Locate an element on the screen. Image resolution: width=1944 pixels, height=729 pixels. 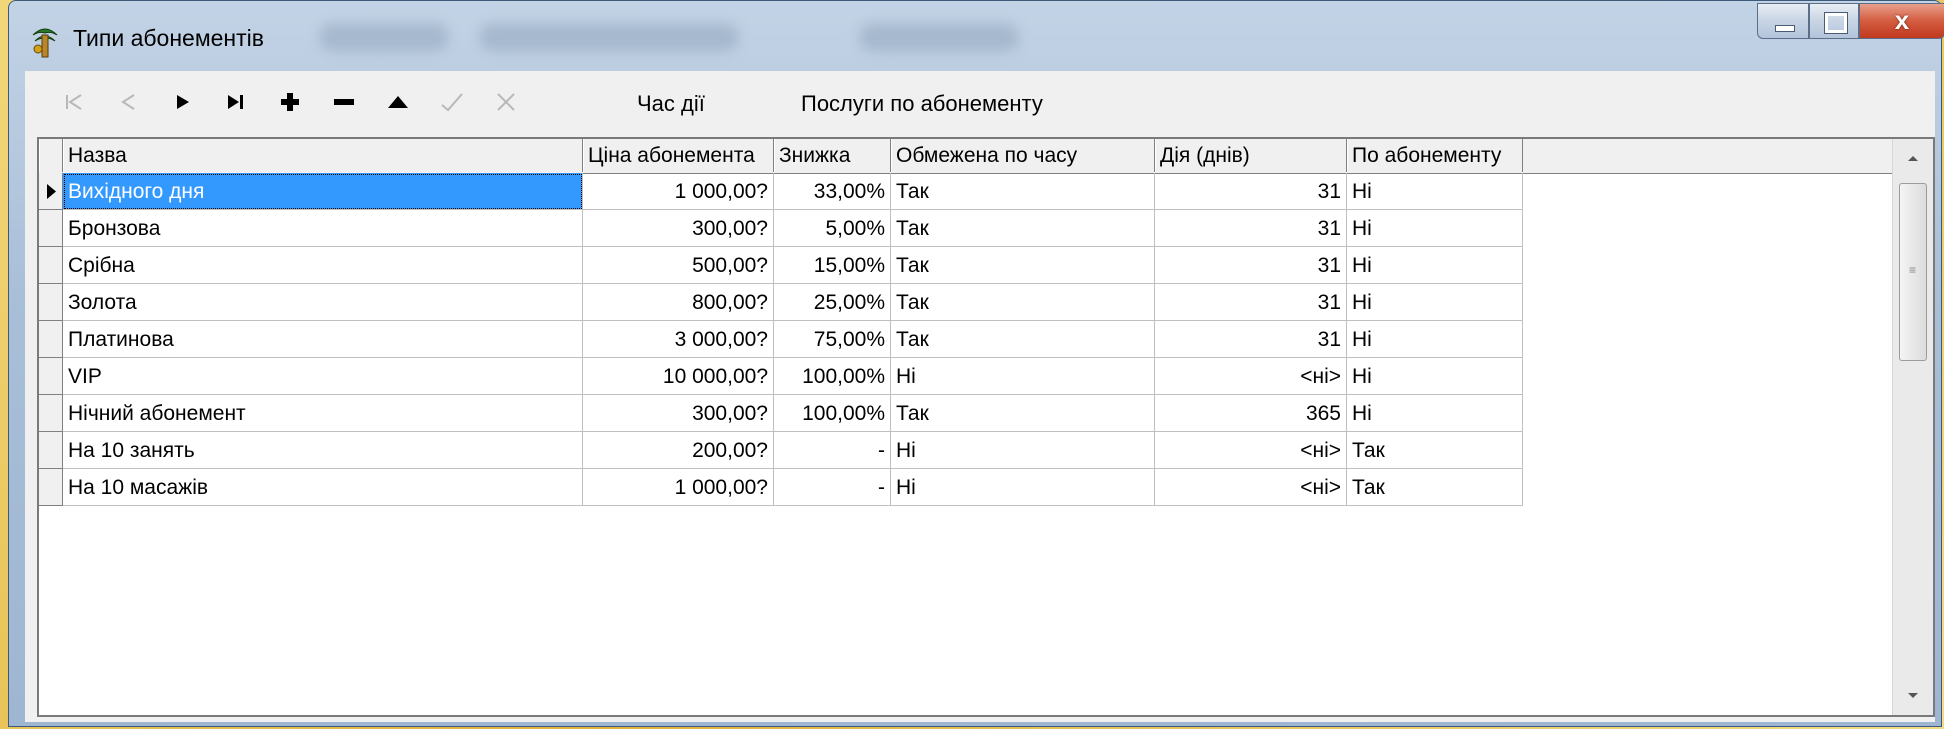
scroll-down-button is located at coordinates (1913, 696).